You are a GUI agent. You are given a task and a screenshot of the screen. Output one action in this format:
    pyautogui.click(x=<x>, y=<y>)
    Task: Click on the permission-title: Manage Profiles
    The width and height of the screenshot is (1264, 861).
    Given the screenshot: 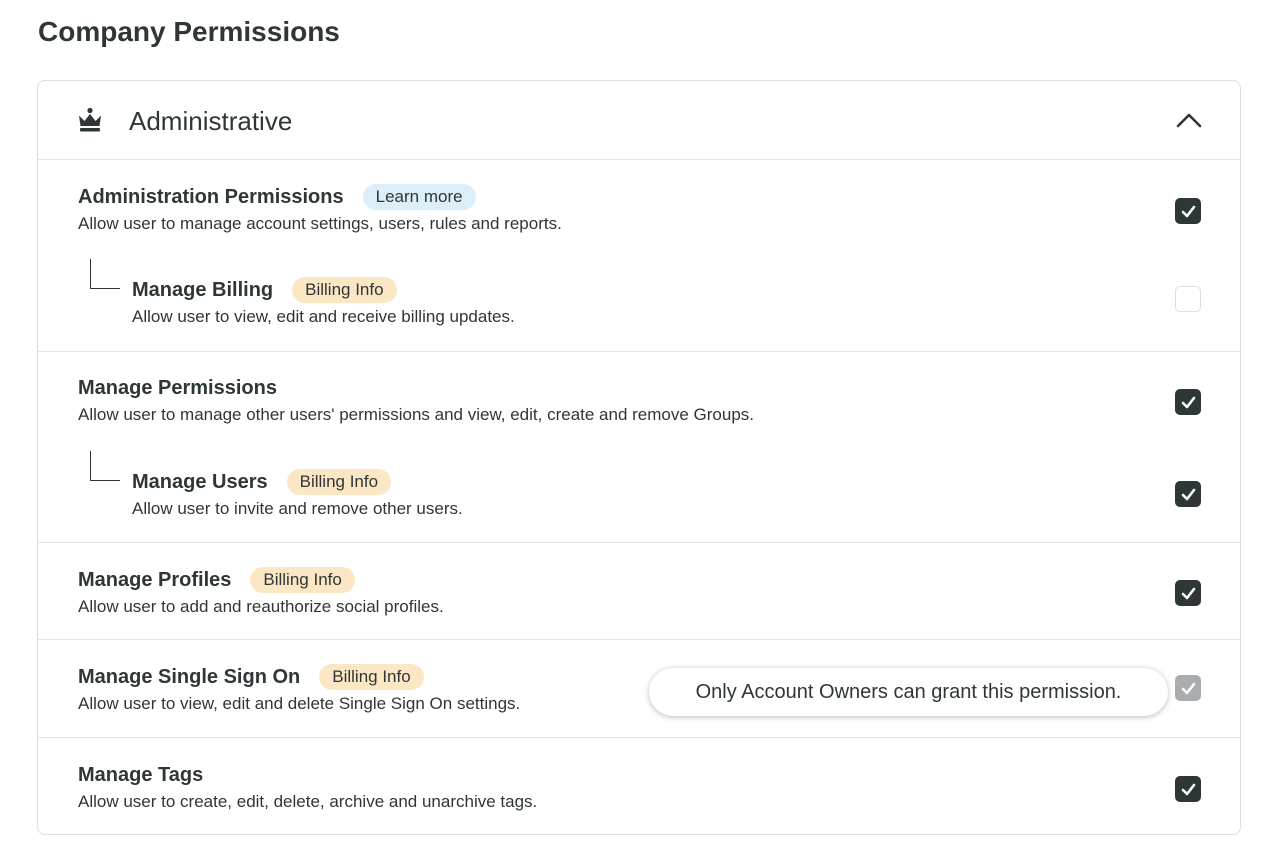 What is the action you would take?
    pyautogui.click(x=155, y=579)
    